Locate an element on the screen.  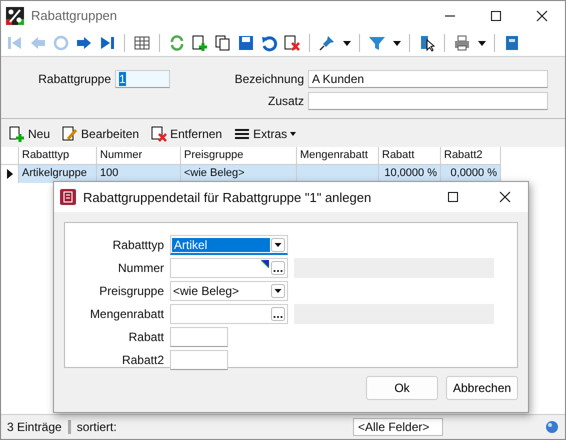
row-pointer-icon is located at coordinates (9, 174).